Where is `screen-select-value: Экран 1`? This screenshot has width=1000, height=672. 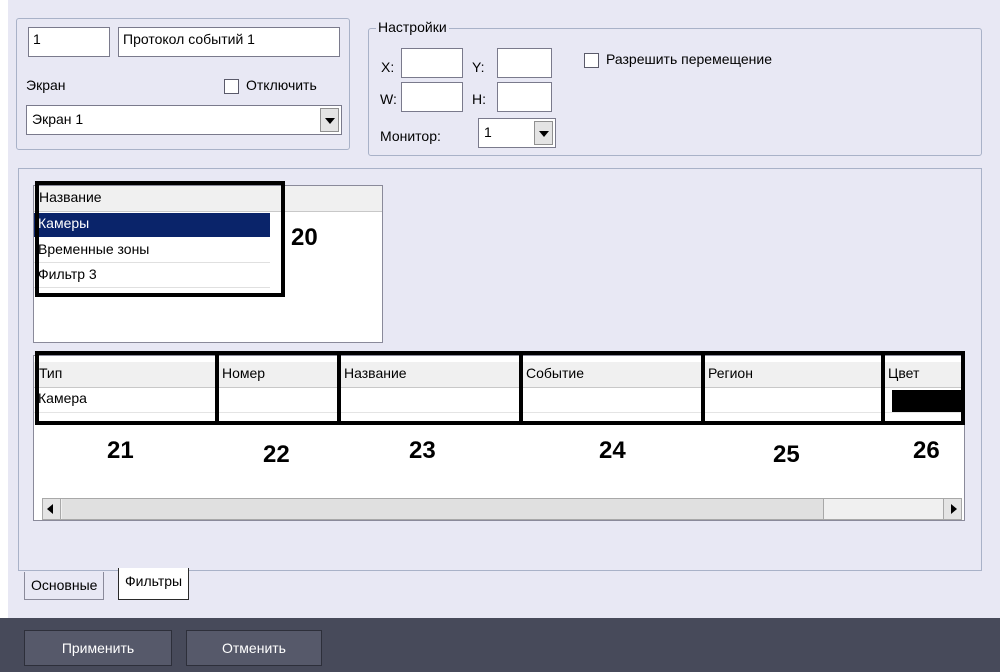 screen-select-value: Экран 1 is located at coordinates (58, 119).